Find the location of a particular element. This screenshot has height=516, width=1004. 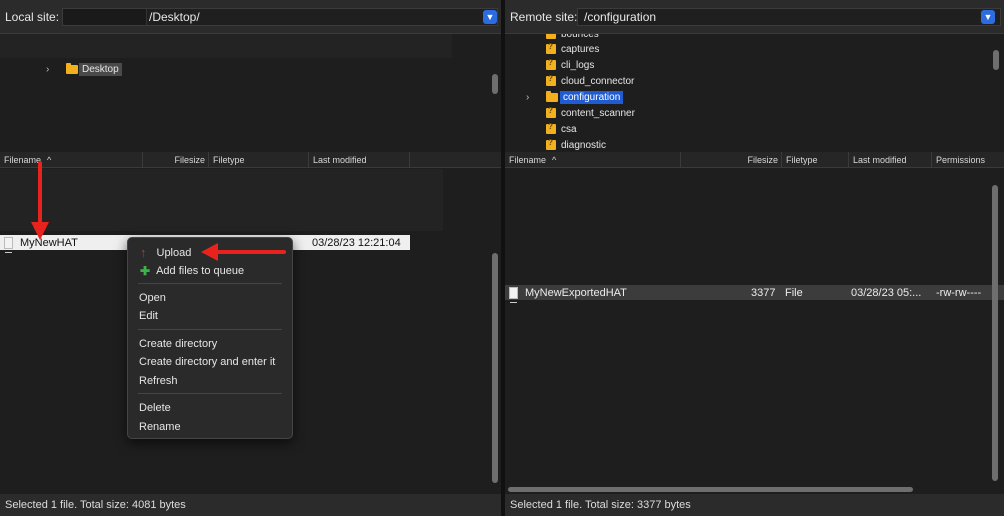

tree-row-blank is located at coordinates (226, 46).